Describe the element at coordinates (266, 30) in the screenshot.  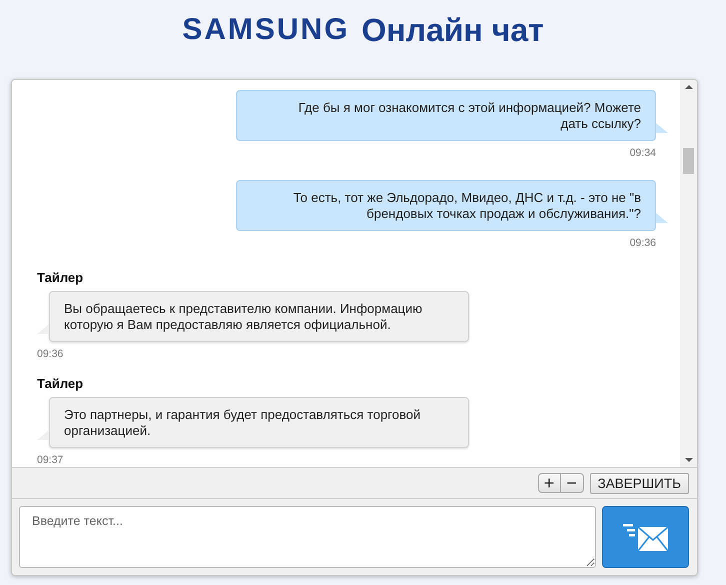
I see `brand-logo: SAMSUNG` at that location.